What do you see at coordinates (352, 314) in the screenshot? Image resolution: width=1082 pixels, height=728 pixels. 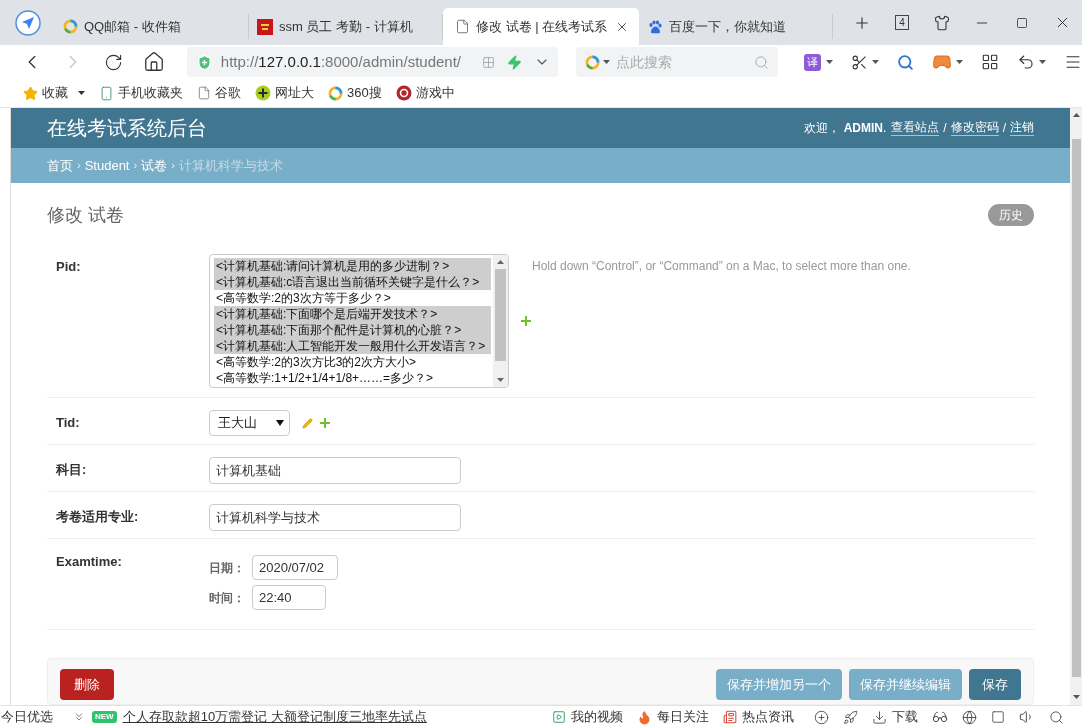 I see `list-option: <计算机基础:下面哪个是后端开发技术？>` at bounding box center [352, 314].